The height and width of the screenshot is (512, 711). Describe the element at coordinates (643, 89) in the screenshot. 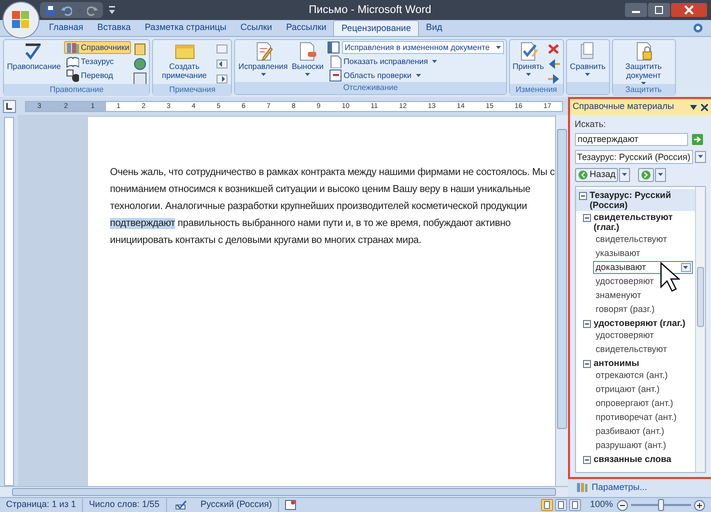

I see `group-label: Защитить` at that location.